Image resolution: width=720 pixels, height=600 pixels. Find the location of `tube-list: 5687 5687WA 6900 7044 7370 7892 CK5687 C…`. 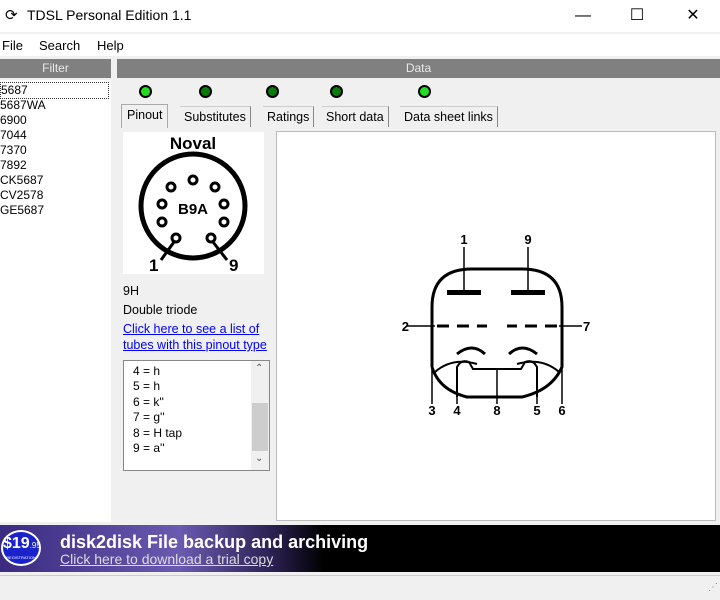

tube-list: 5687 5687WA 6900 7044 7370 7892 CK5687 C… is located at coordinates (55, 301).